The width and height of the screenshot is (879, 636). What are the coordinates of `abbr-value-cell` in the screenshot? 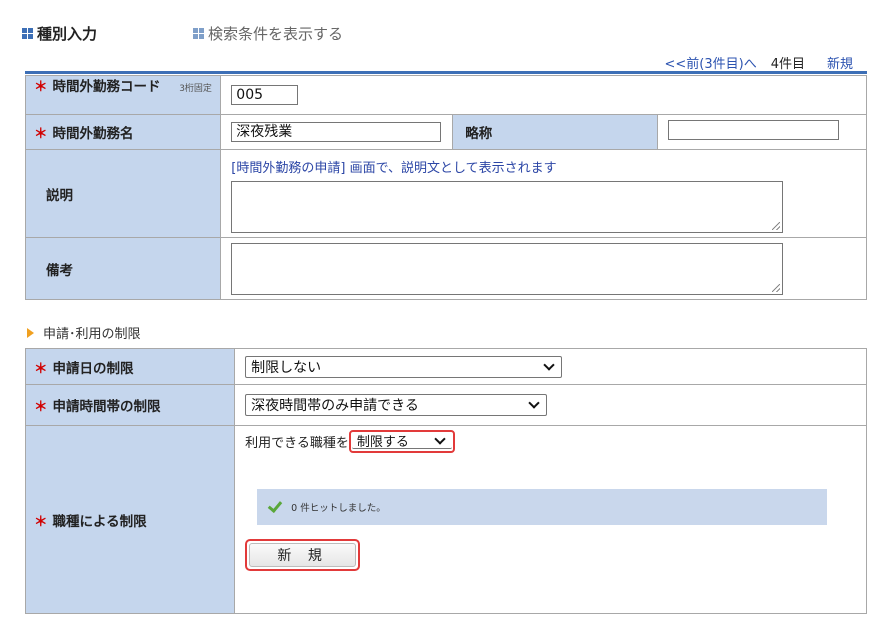 It's located at (762, 132).